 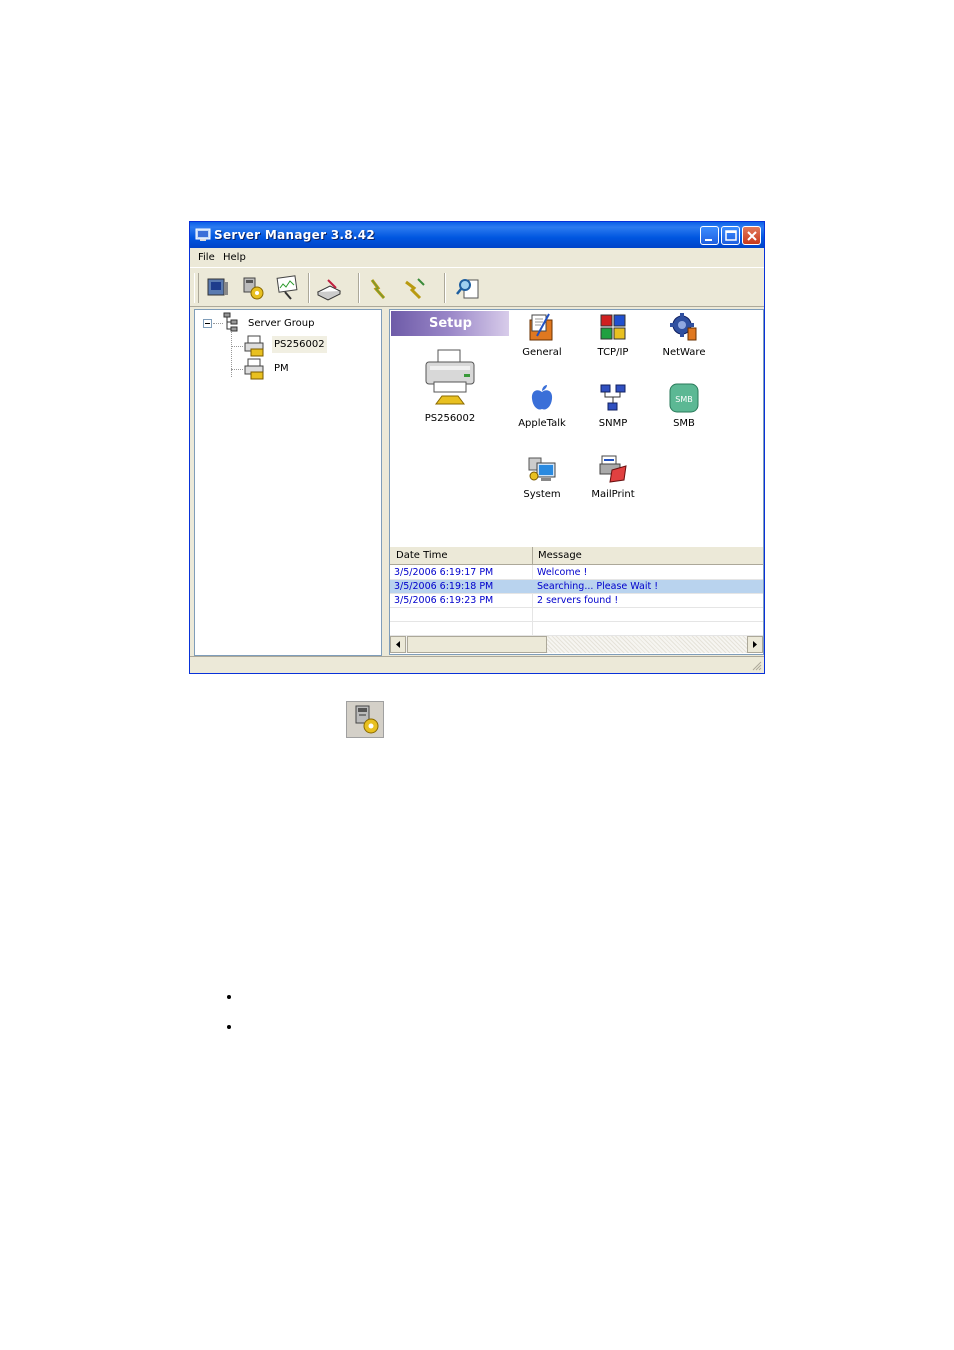 I want to click on zoom-button, so click(x=469, y=288).